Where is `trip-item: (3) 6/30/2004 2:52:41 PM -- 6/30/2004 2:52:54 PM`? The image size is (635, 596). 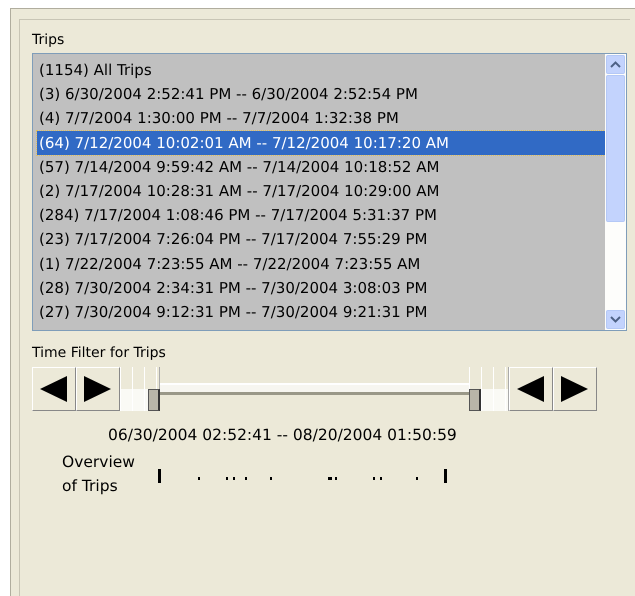
trip-item: (3) 6/30/2004 2:52:41 PM -- 6/30/2004 2:52:54 PM is located at coordinates (321, 94).